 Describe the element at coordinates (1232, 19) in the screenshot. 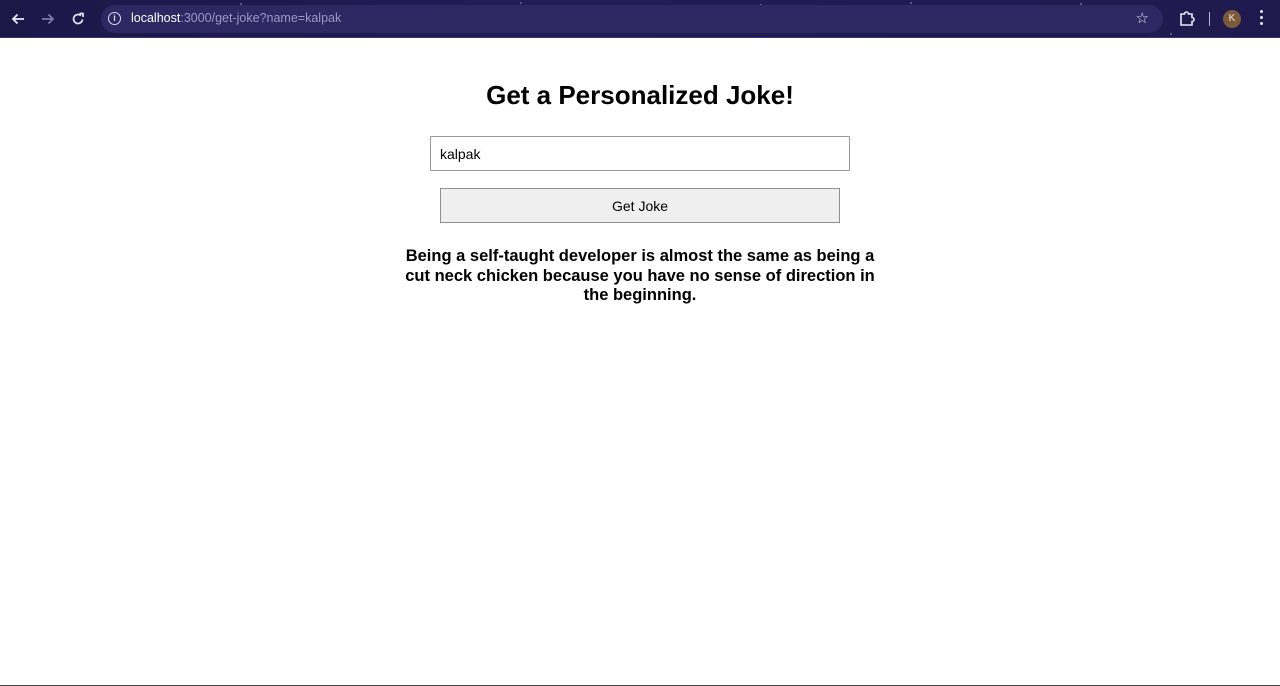

I see `avatar: K` at that location.